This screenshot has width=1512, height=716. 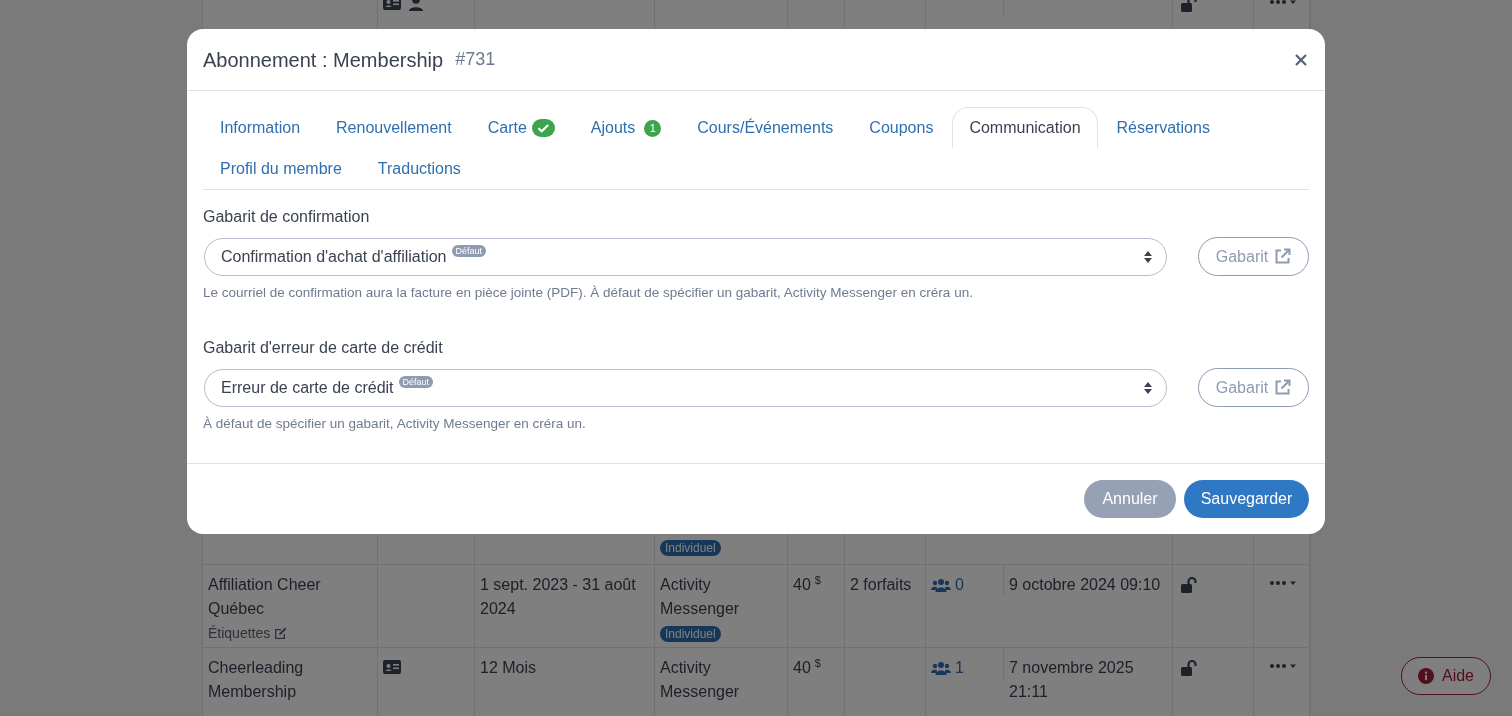 What do you see at coordinates (881, 585) in the screenshot?
I see `packages-text: 2 forfaits` at bounding box center [881, 585].